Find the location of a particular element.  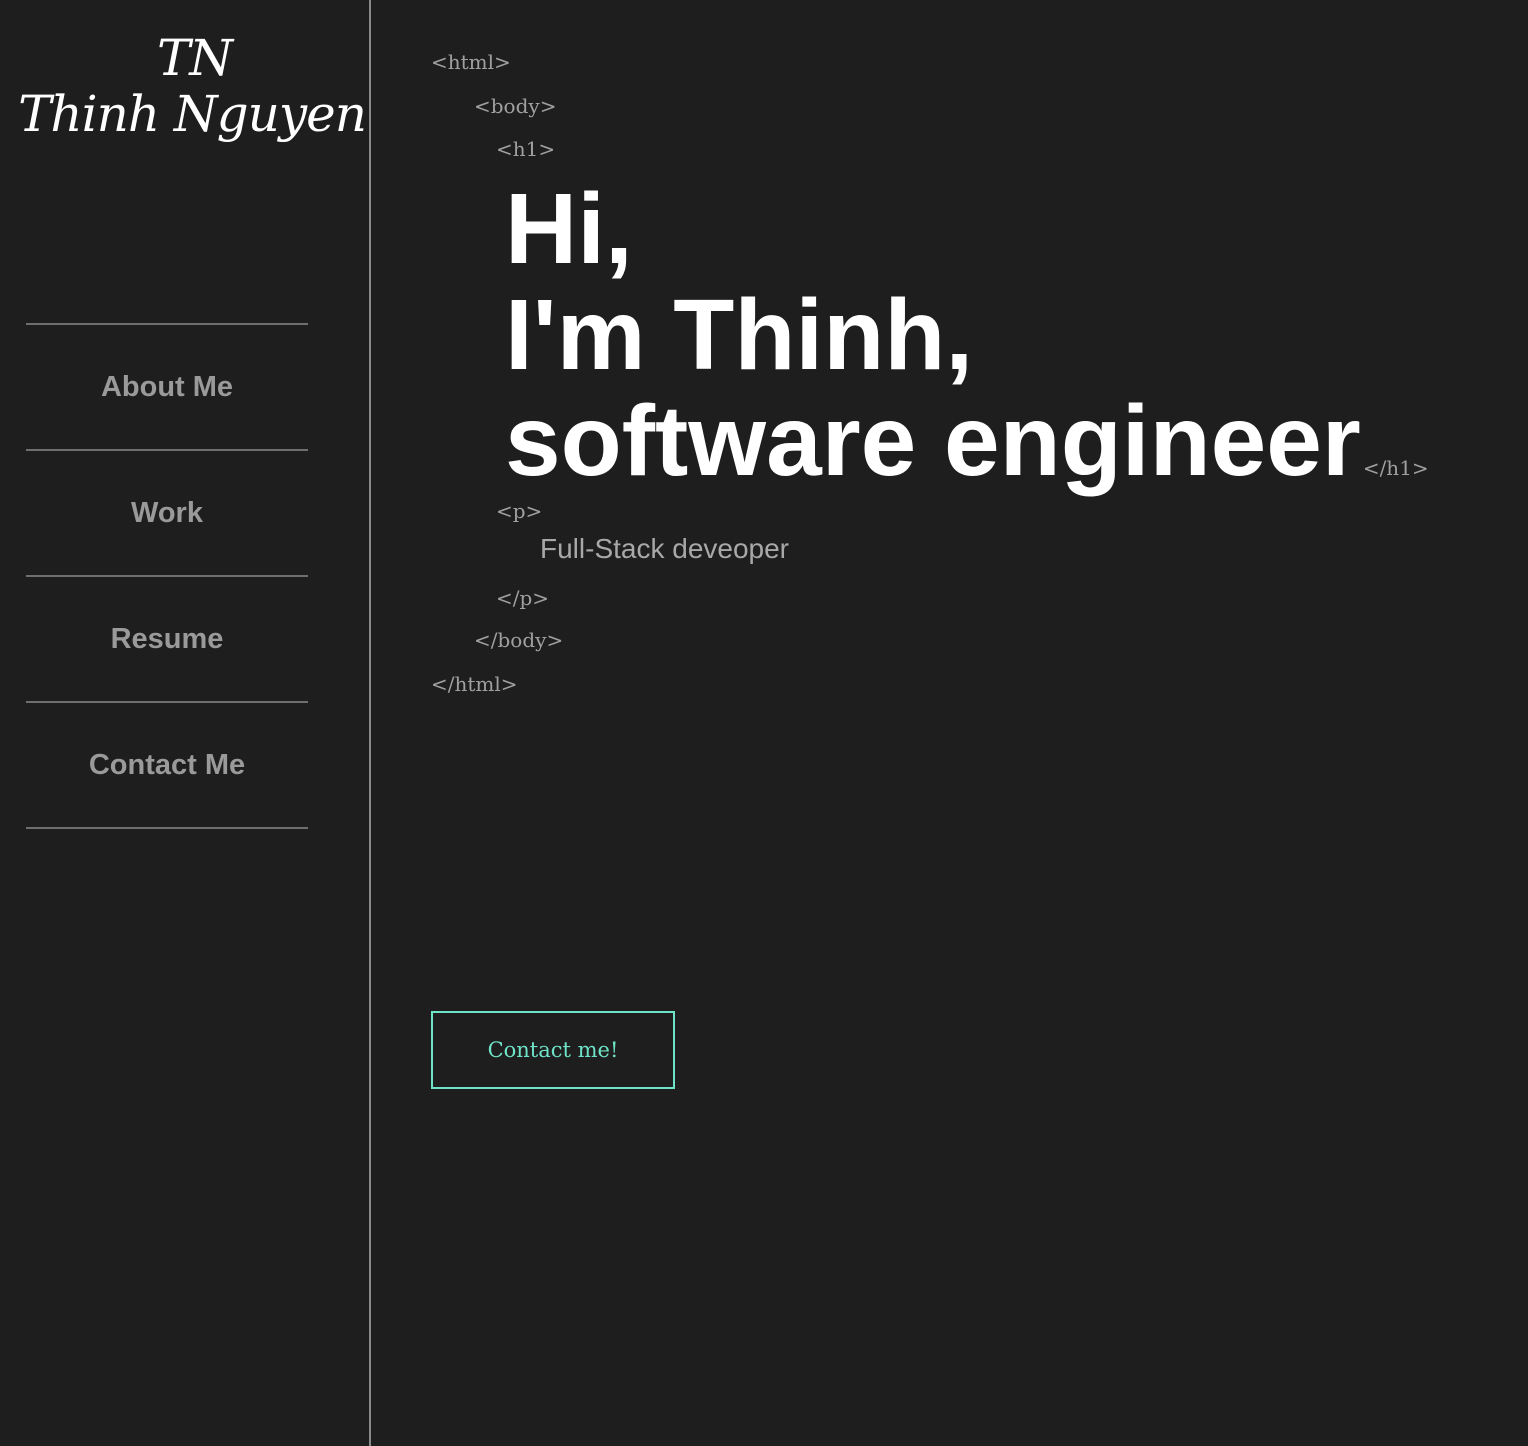

hero-subtitle: Full-Stack deveoper is located at coordinates (665, 548).